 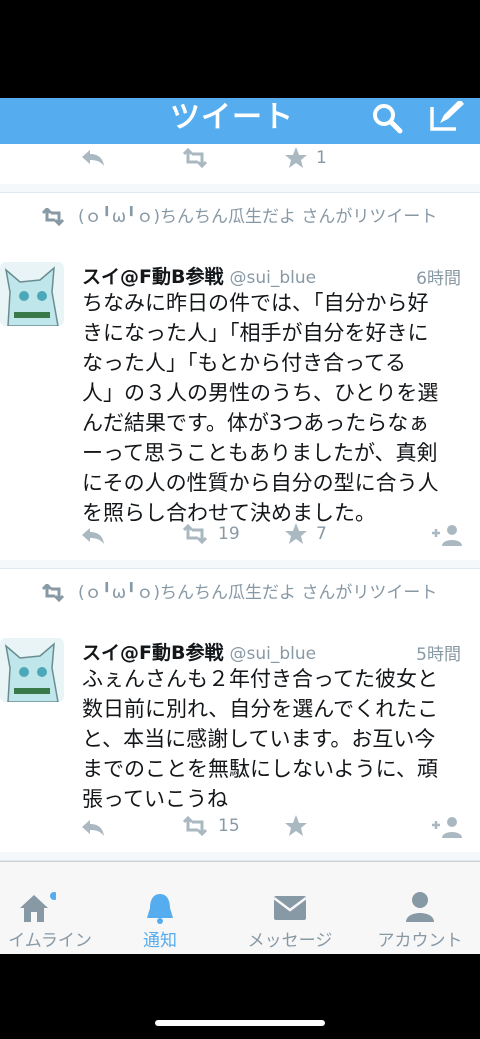 What do you see at coordinates (260, 769) in the screenshot?
I see `tweet-line: までのことを無駄にしないように、頑` at bounding box center [260, 769].